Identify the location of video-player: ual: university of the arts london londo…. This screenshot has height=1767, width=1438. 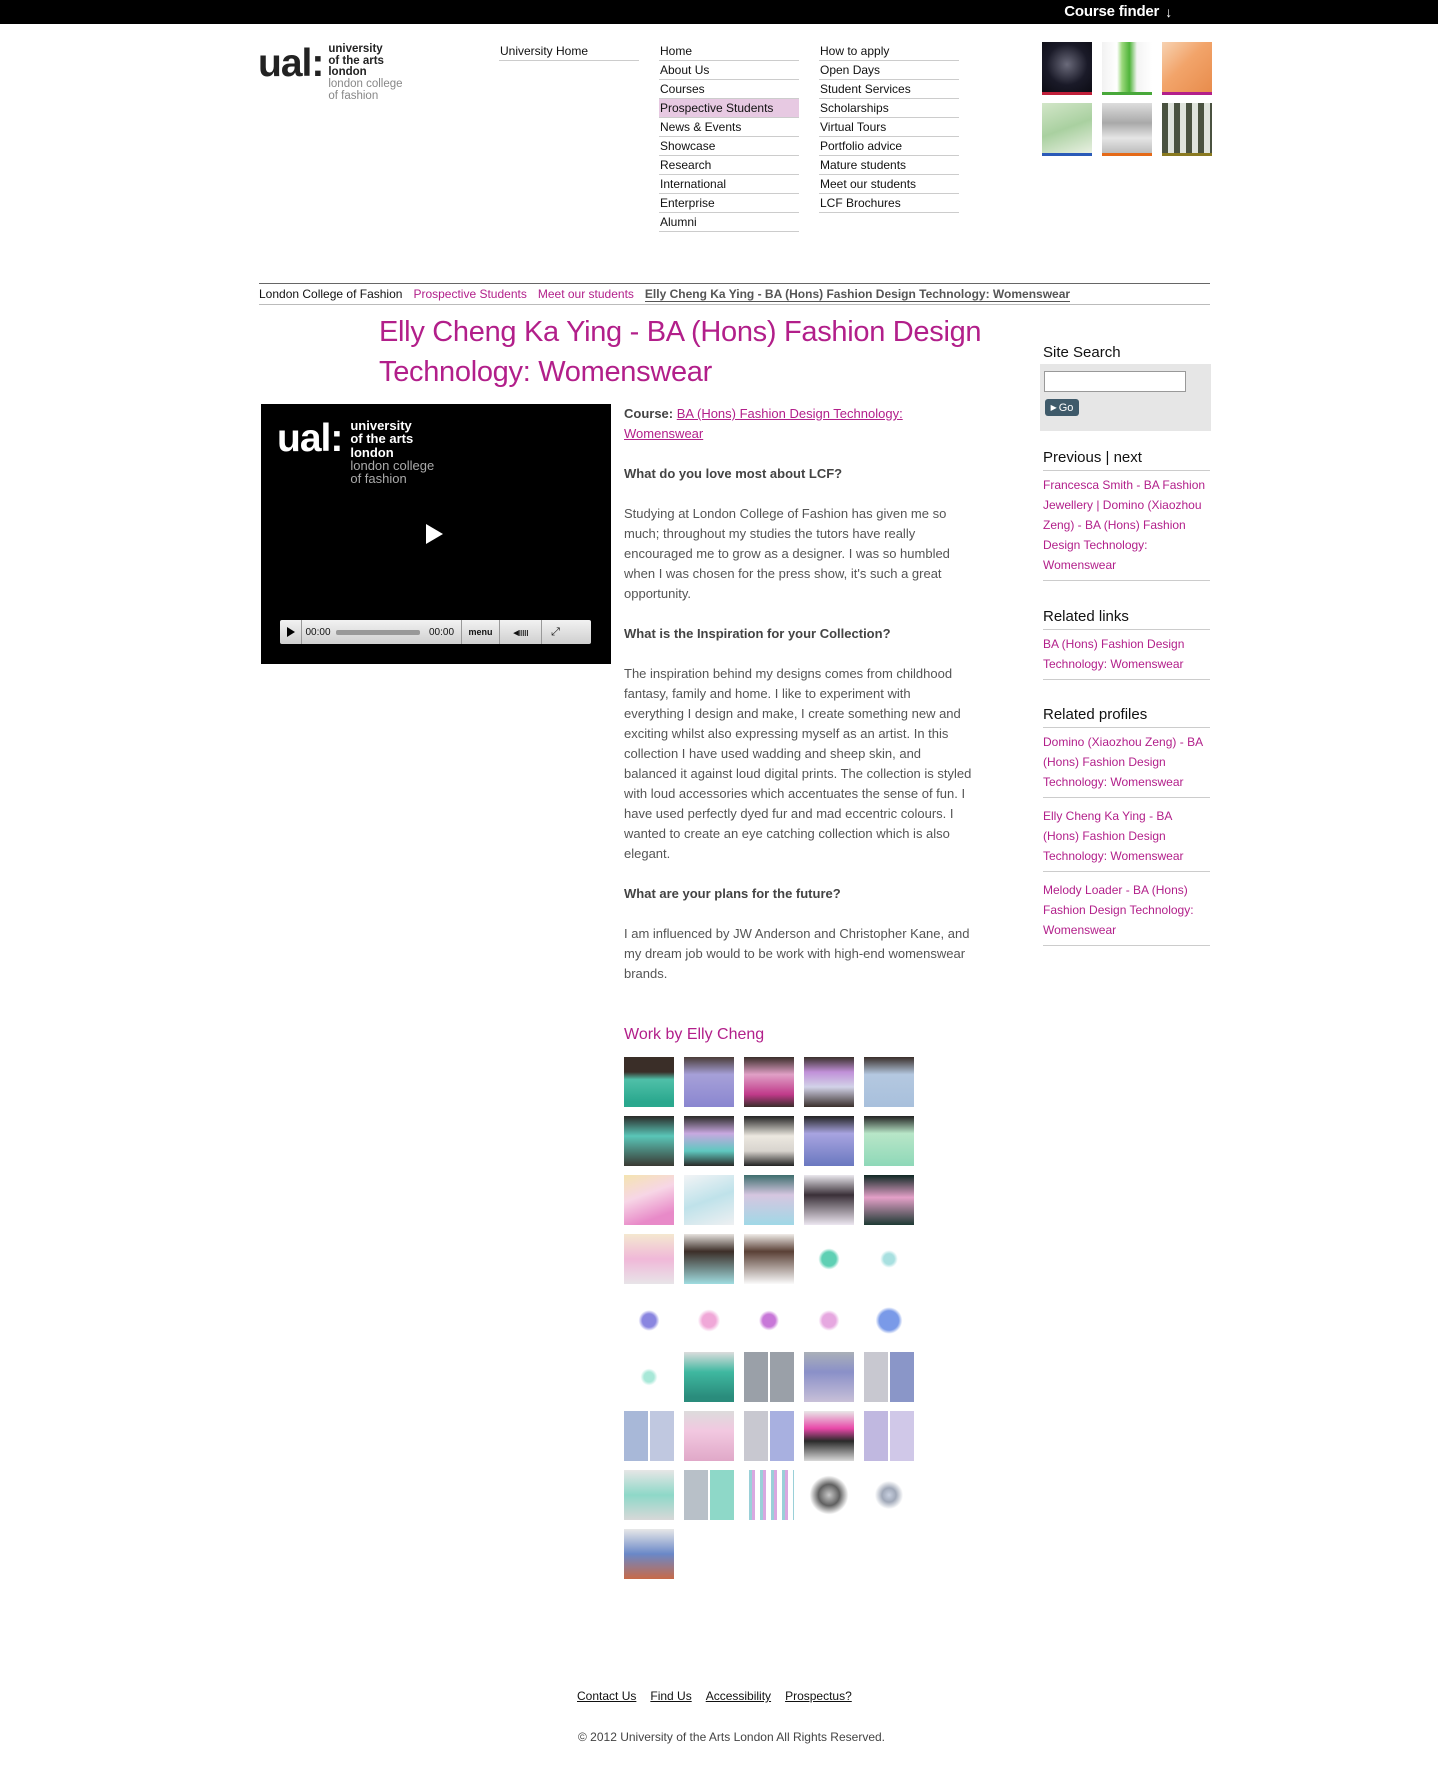
(436, 534).